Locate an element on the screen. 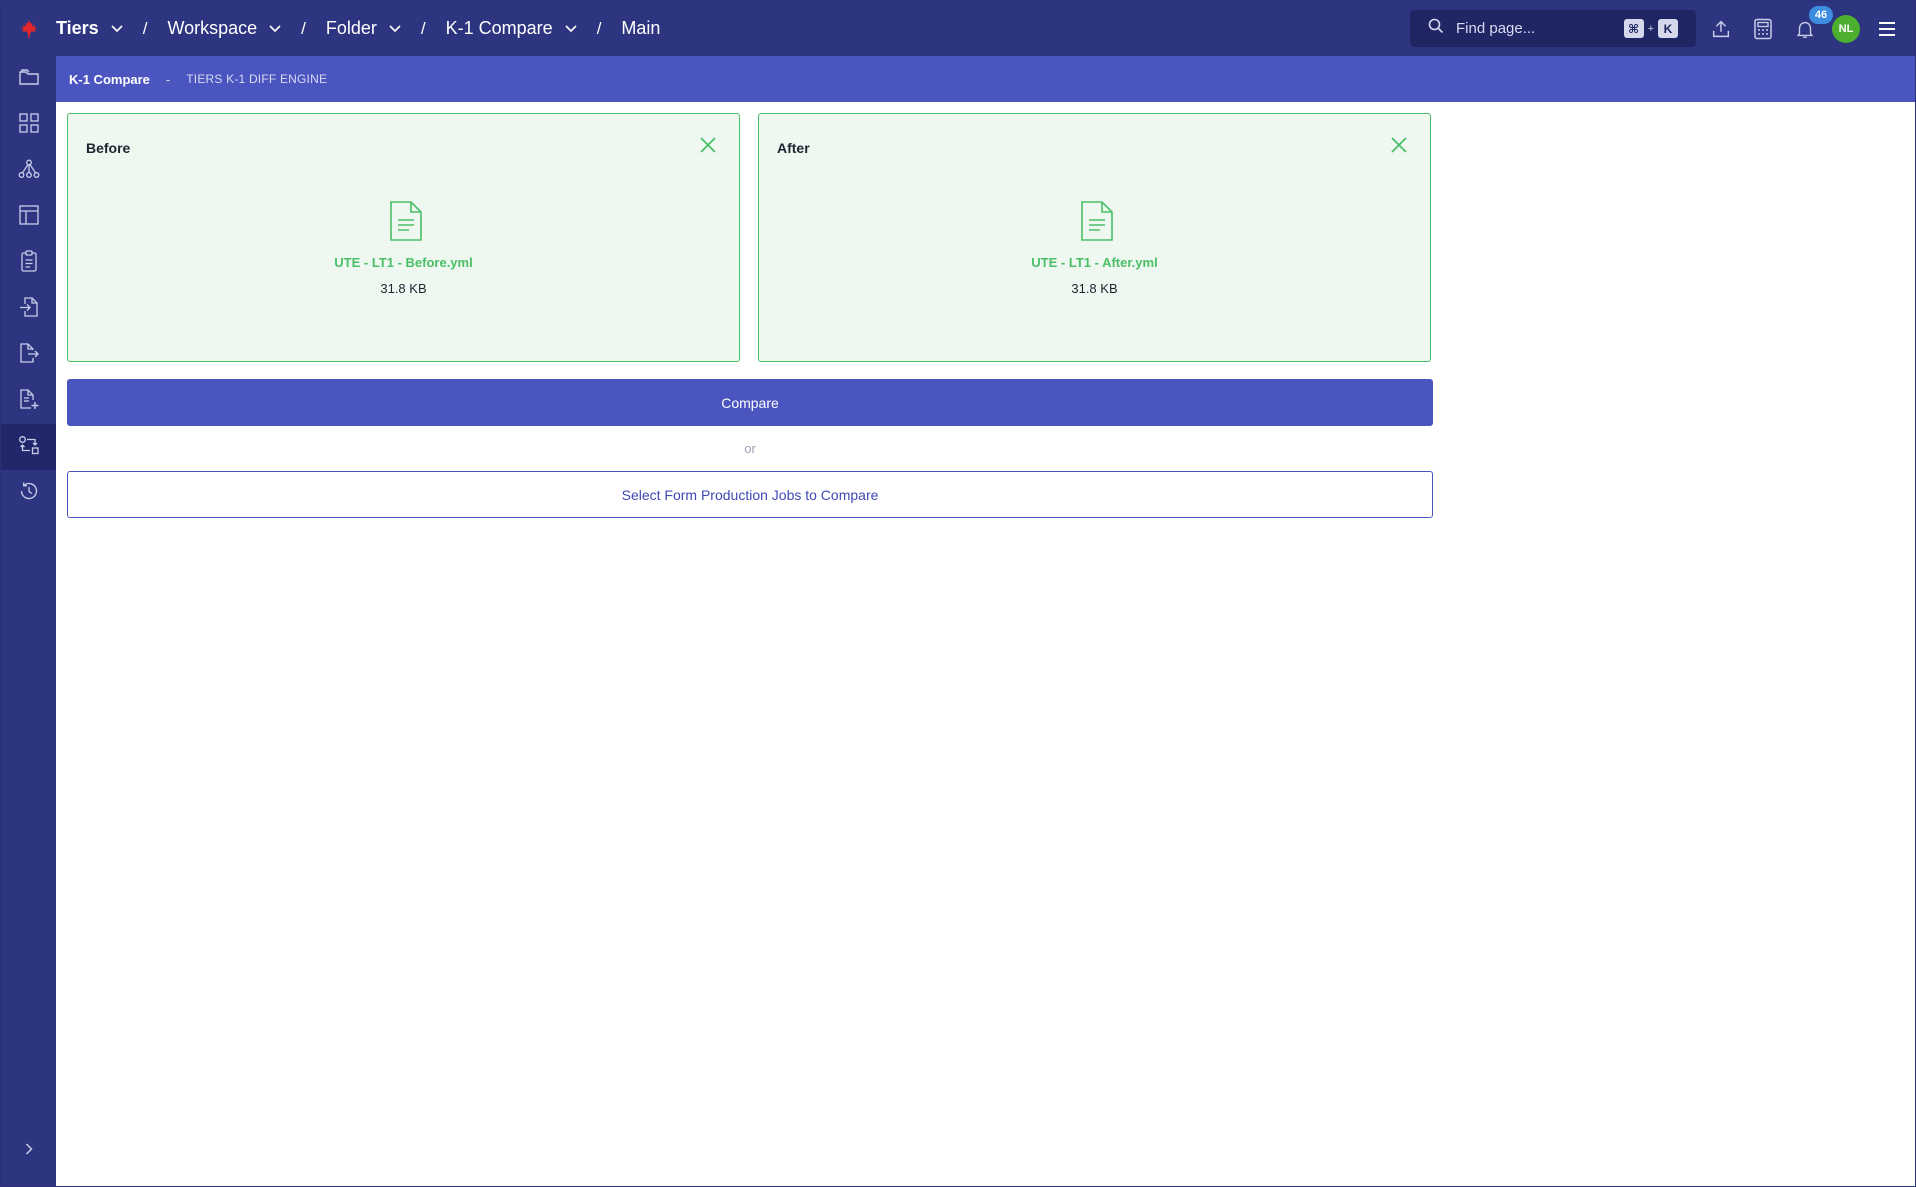 This screenshot has width=1916, height=1187. calculator-icon is located at coordinates (1763, 29).